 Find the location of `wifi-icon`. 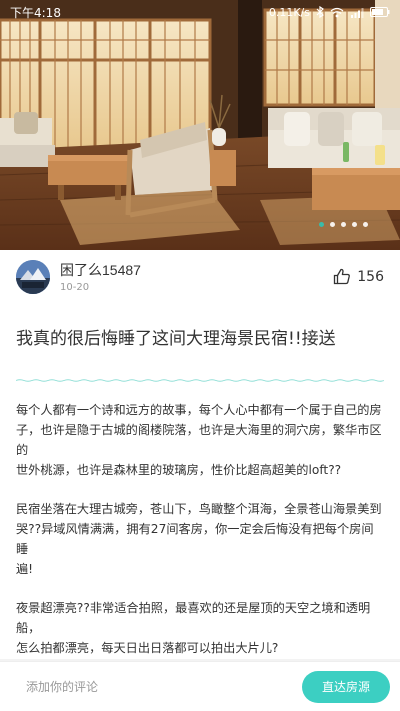

wifi-icon is located at coordinates (337, 12).